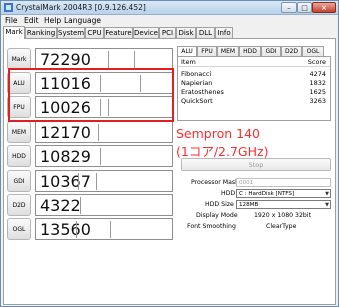 This screenshot has width=339, height=307. I want to click on mark-score: 72290, so click(65, 59).